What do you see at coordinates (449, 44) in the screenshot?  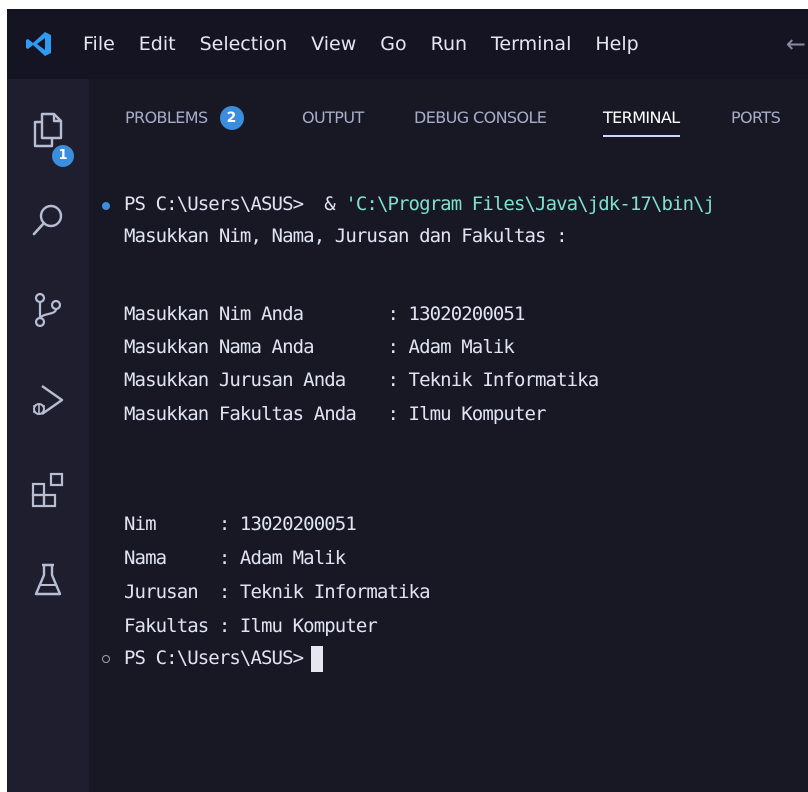 I see `menu-run: Run` at bounding box center [449, 44].